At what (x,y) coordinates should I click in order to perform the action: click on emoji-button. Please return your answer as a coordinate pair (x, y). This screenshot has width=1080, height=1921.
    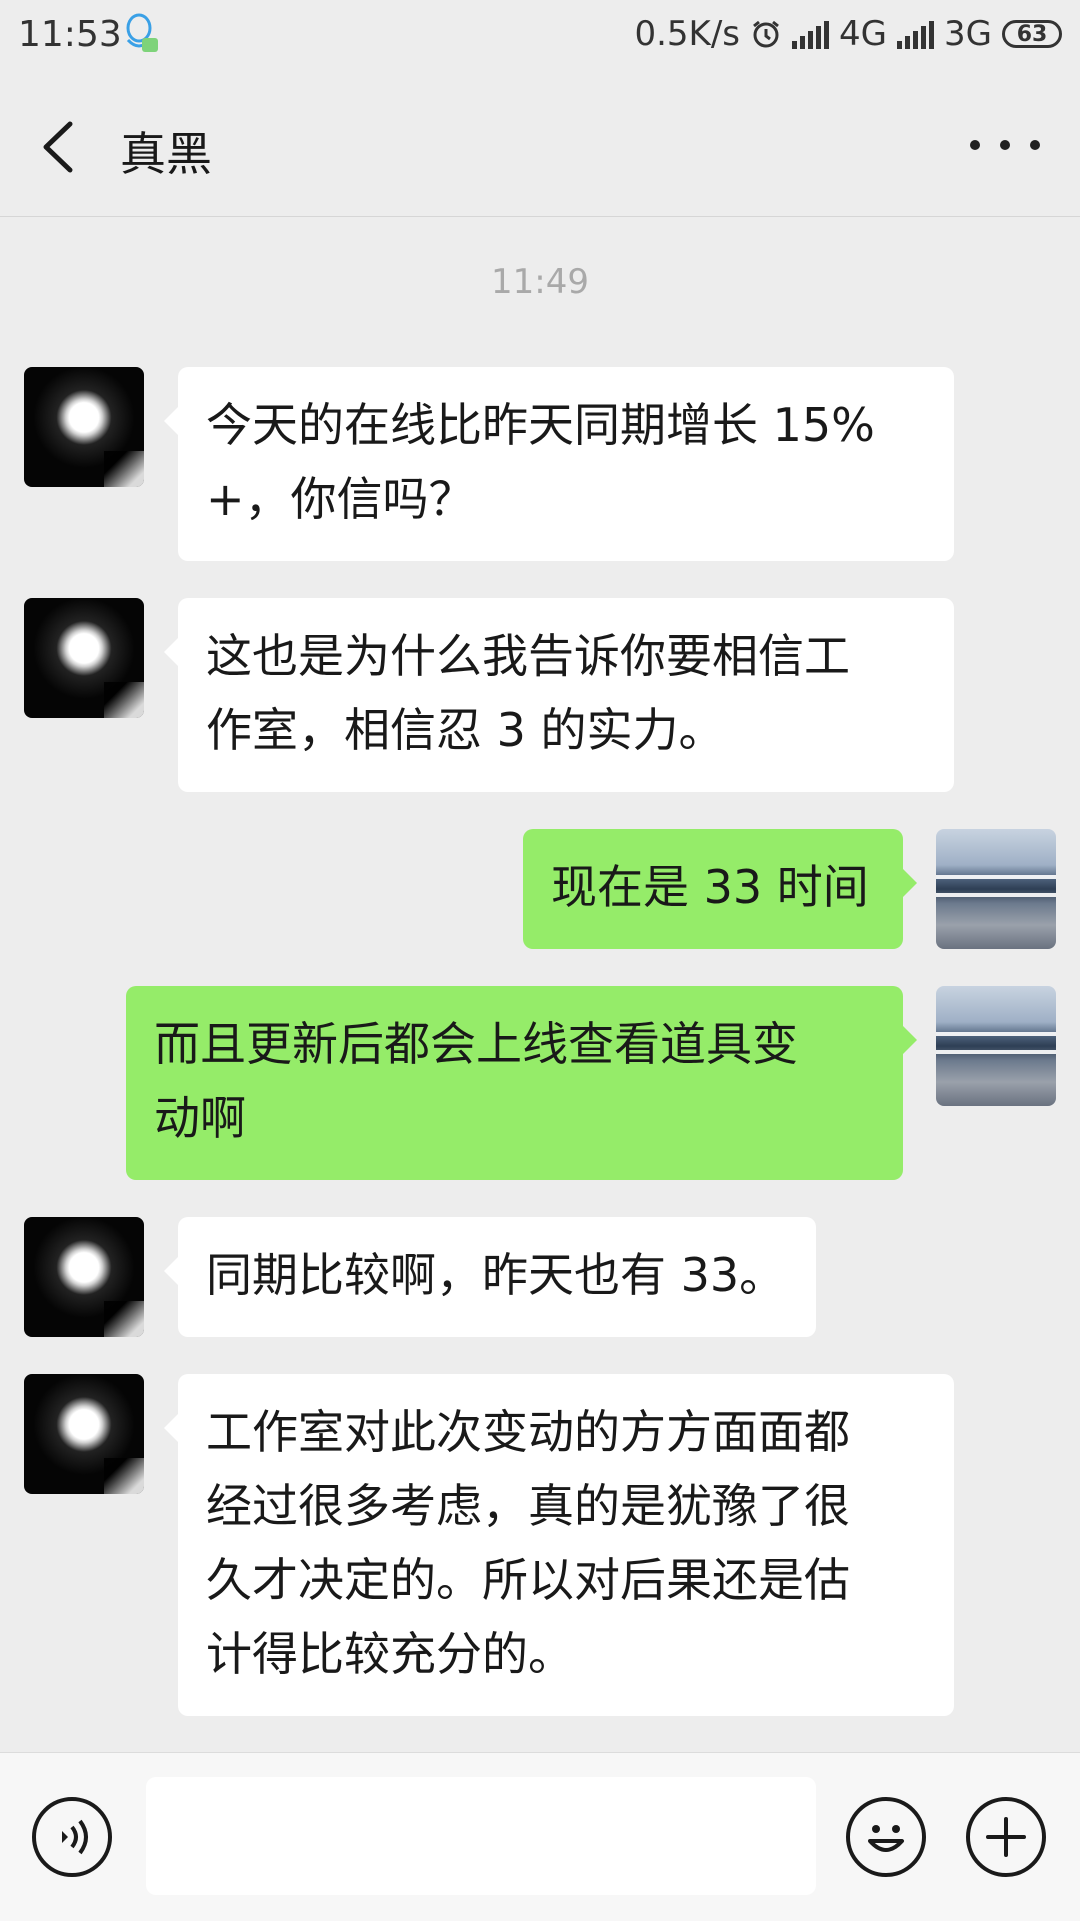
    Looking at the image, I should click on (886, 1837).